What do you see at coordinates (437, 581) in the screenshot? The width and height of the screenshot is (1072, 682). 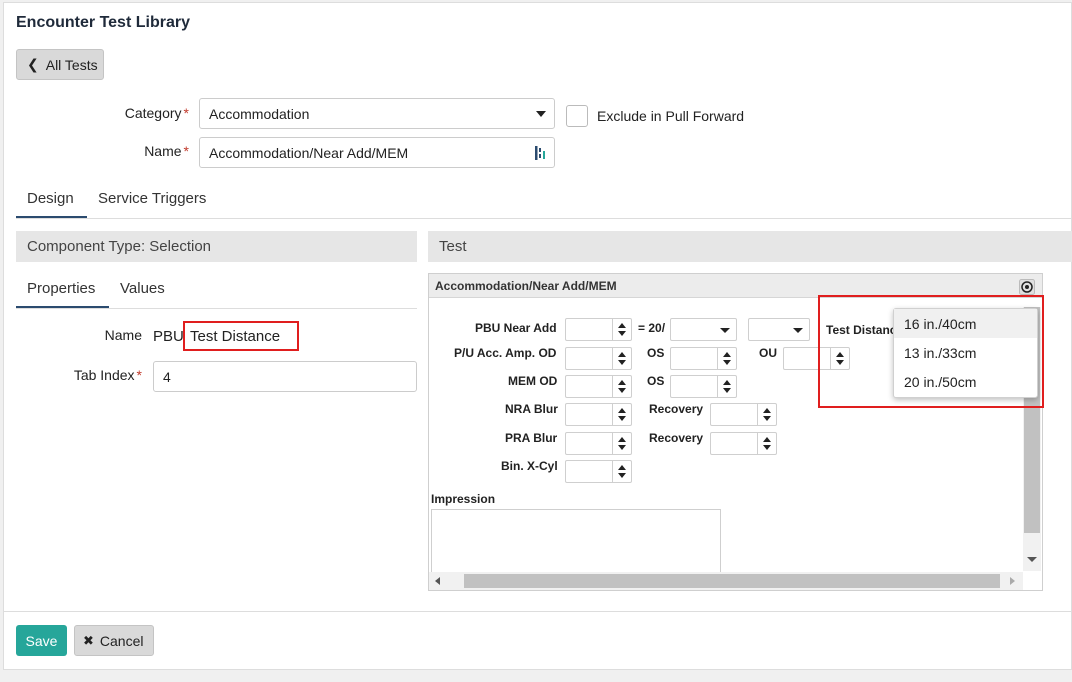 I see `scroll-left-icon` at bounding box center [437, 581].